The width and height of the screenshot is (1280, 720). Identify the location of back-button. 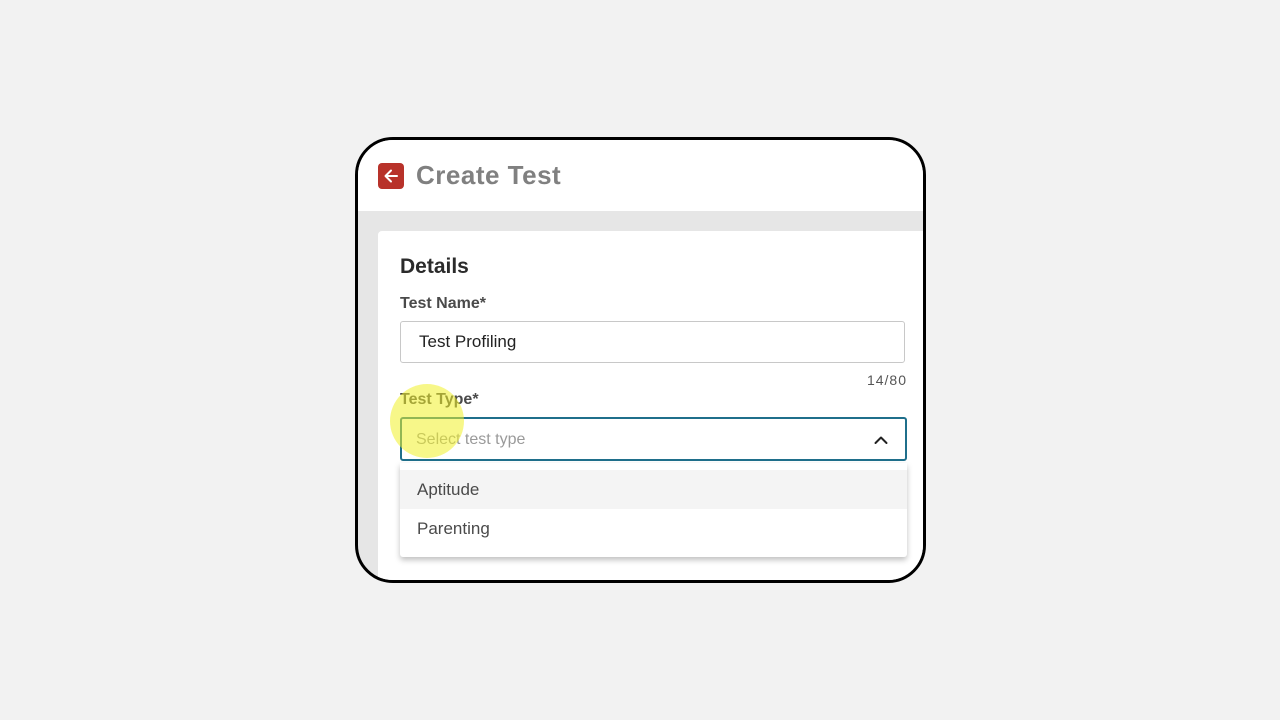
(391, 176).